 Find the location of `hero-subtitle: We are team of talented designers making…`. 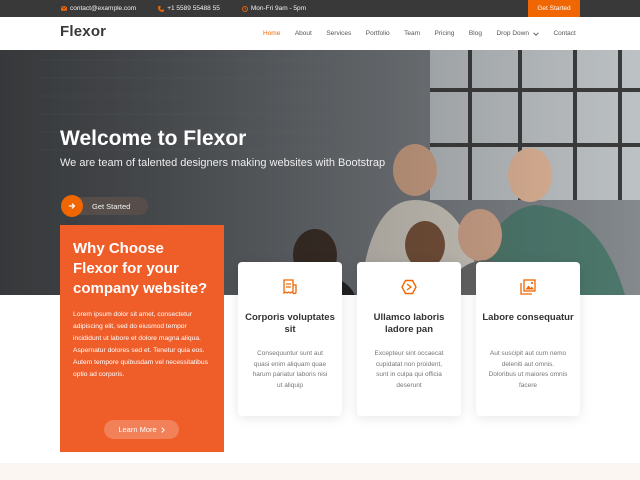

hero-subtitle: We are team of talented designers making… is located at coordinates (223, 163).